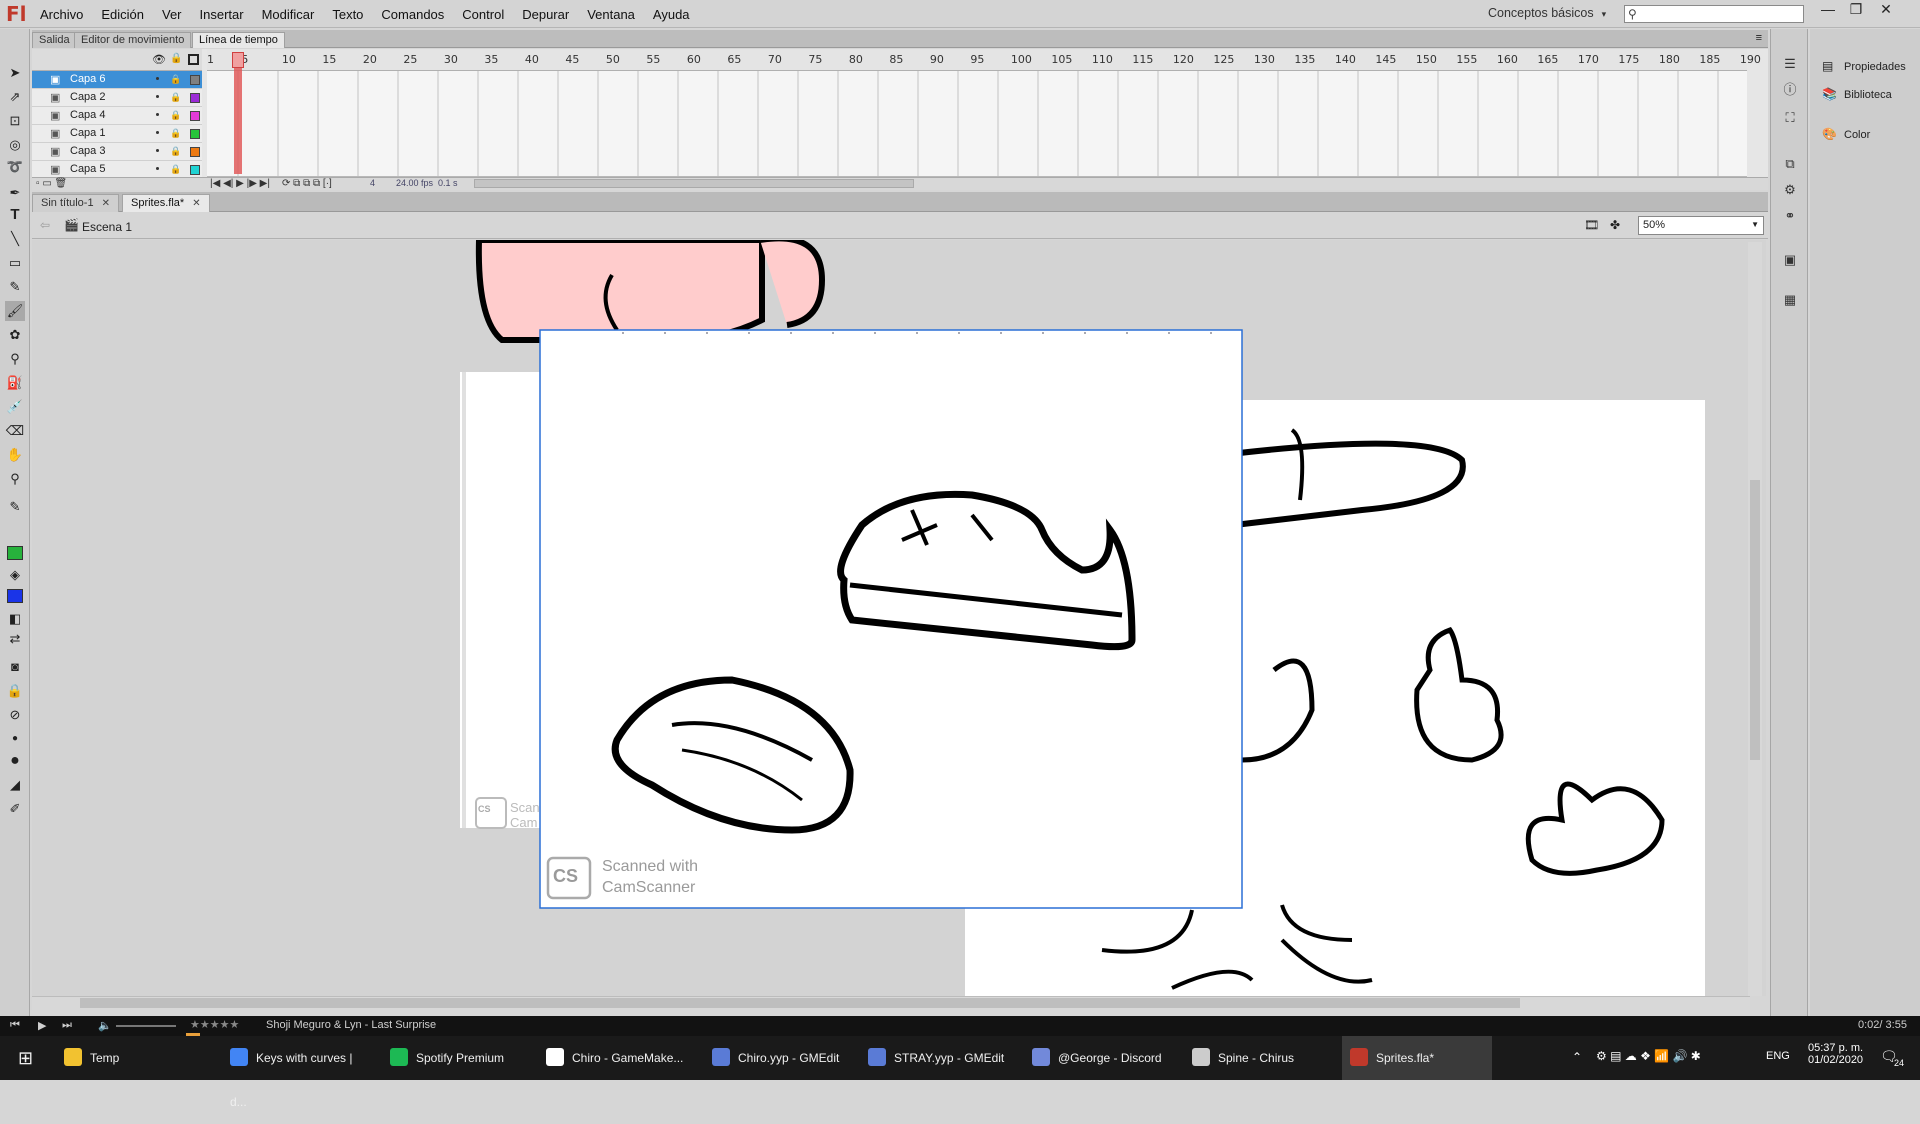 This screenshot has width=1920, height=1124. Describe the element at coordinates (15, 667) in the screenshot. I see `object-drawing-icon: ◙` at that location.